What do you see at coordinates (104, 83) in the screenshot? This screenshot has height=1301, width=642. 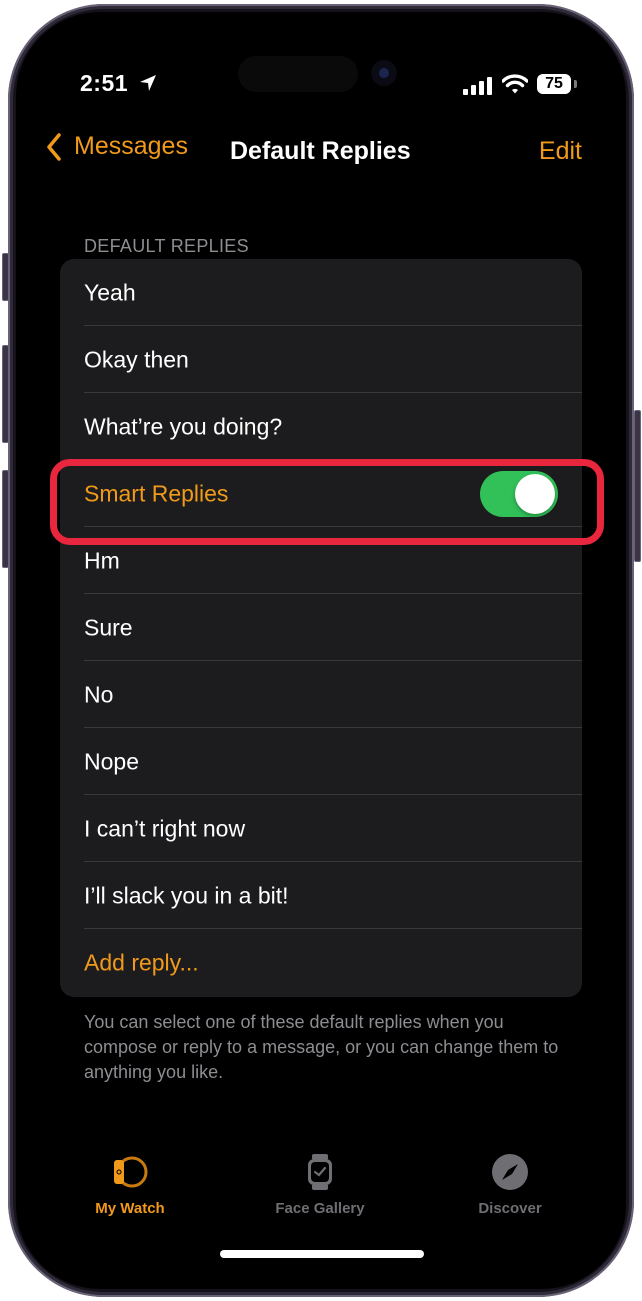 I see `status-time: 2:51` at bounding box center [104, 83].